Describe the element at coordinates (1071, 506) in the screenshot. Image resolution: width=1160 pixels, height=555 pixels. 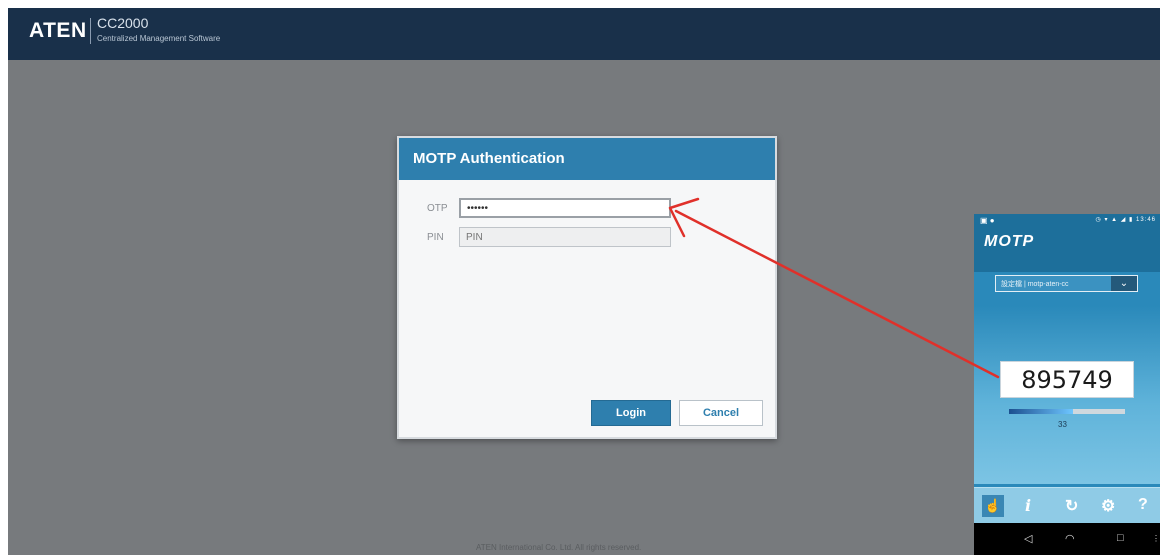
I see `refresh-icon: ↻` at that location.